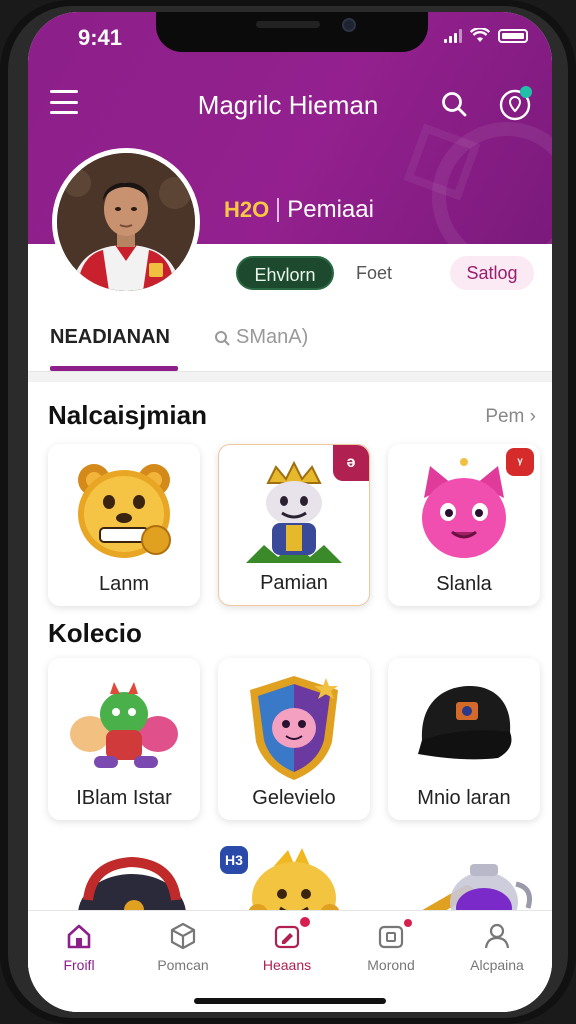  What do you see at coordinates (287, 937) in the screenshot?
I see `edit-icon` at bounding box center [287, 937].